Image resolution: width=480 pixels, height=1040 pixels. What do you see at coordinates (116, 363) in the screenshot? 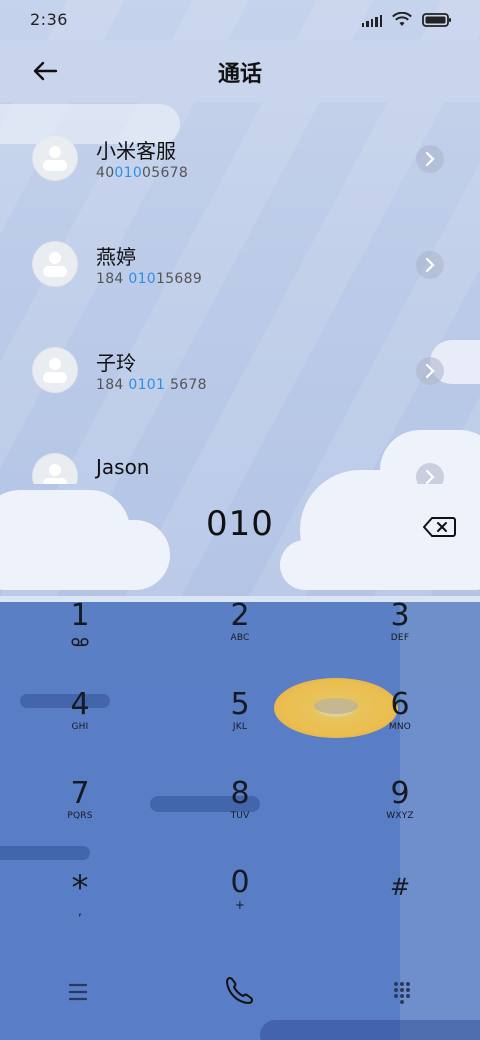
I see `contact-name: 子玲` at bounding box center [116, 363].